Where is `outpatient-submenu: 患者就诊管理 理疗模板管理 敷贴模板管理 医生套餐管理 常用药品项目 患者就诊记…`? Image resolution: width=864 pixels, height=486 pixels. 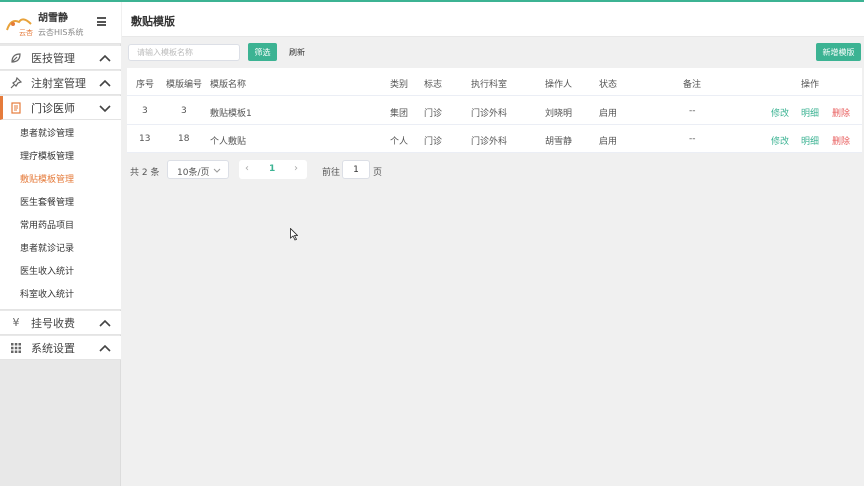 outpatient-submenu: 患者就诊管理 理疗模板管理 敷贴模板管理 医生套餐管理 常用药品项目 患者就诊记… is located at coordinates (60, 215).